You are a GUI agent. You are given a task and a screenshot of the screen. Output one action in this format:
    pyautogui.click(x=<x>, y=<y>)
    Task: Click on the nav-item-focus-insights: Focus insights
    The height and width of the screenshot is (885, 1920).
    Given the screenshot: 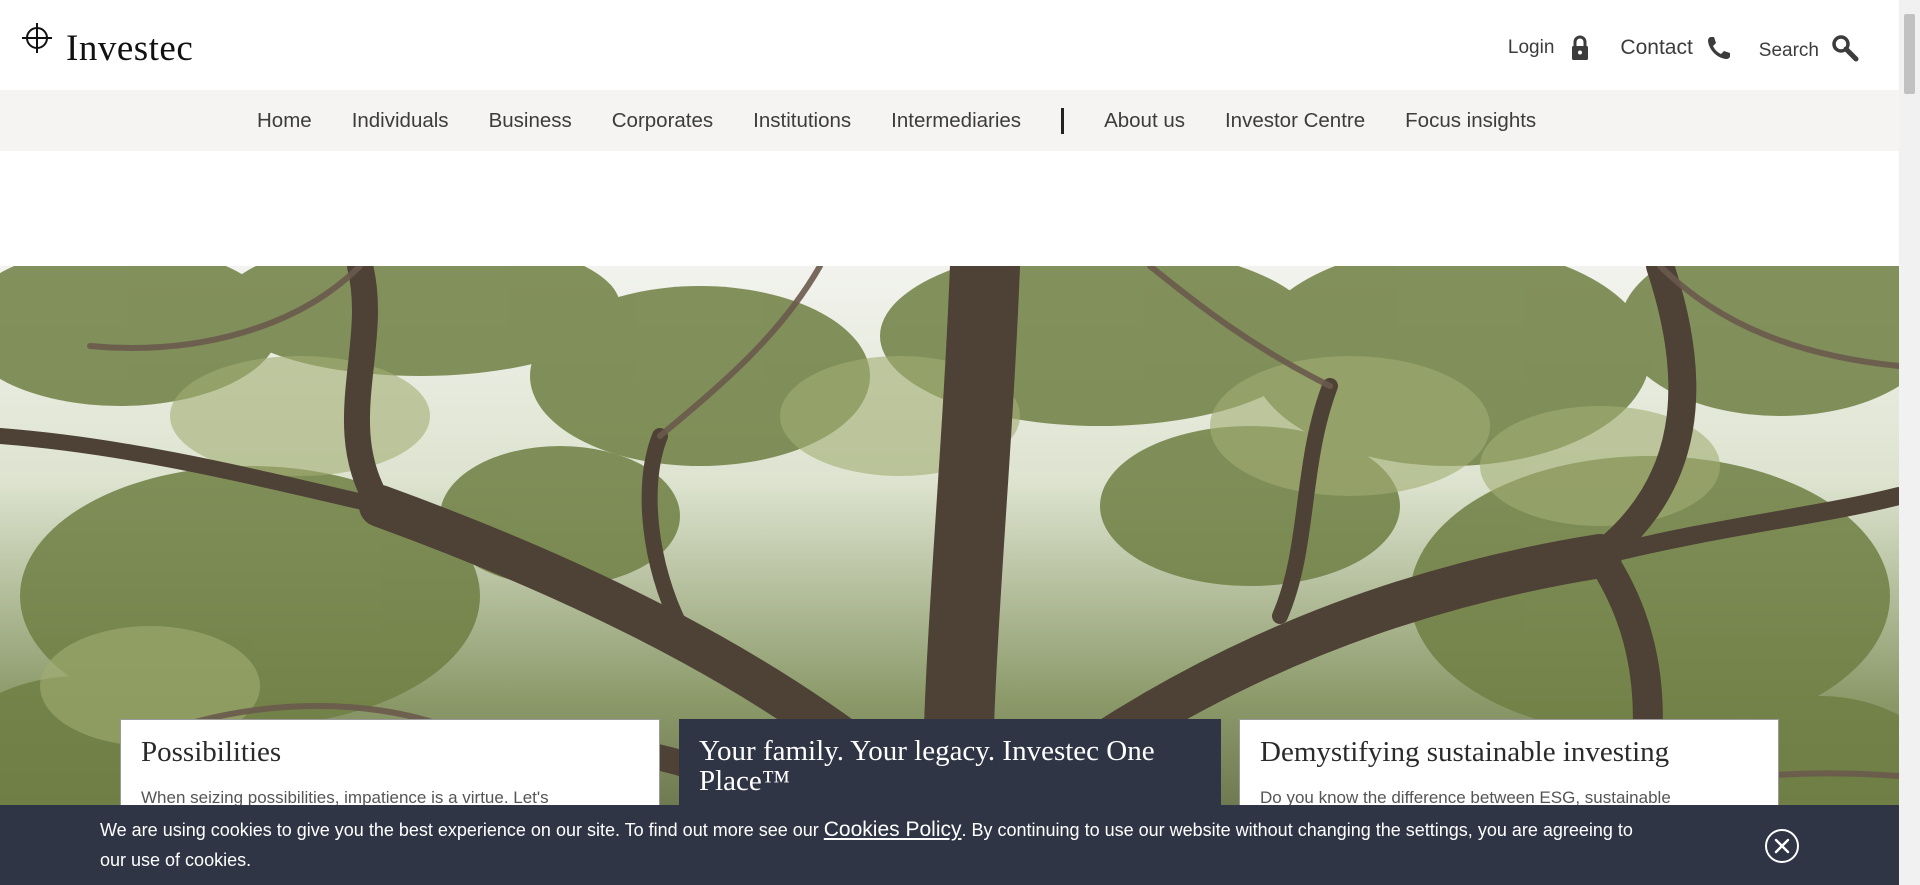 What is the action you would take?
    pyautogui.click(x=1470, y=121)
    